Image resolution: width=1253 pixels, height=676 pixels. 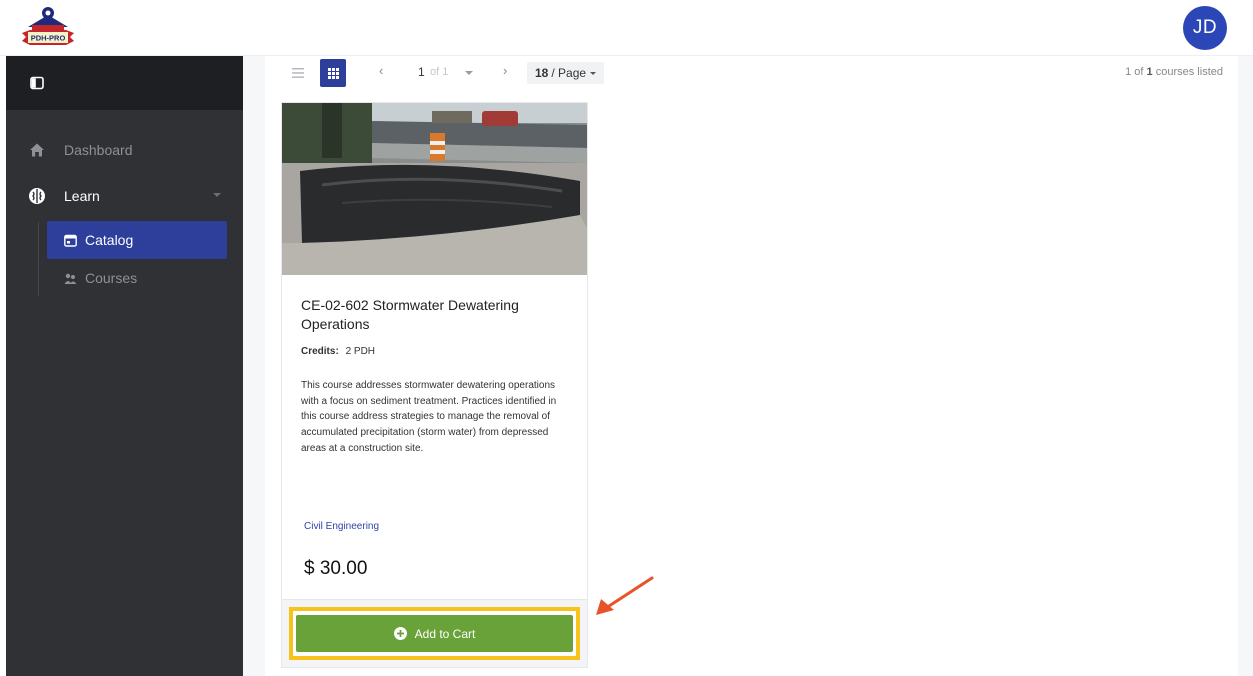 I want to click on results-count-prefix: 1 of, so click(x=1134, y=72).